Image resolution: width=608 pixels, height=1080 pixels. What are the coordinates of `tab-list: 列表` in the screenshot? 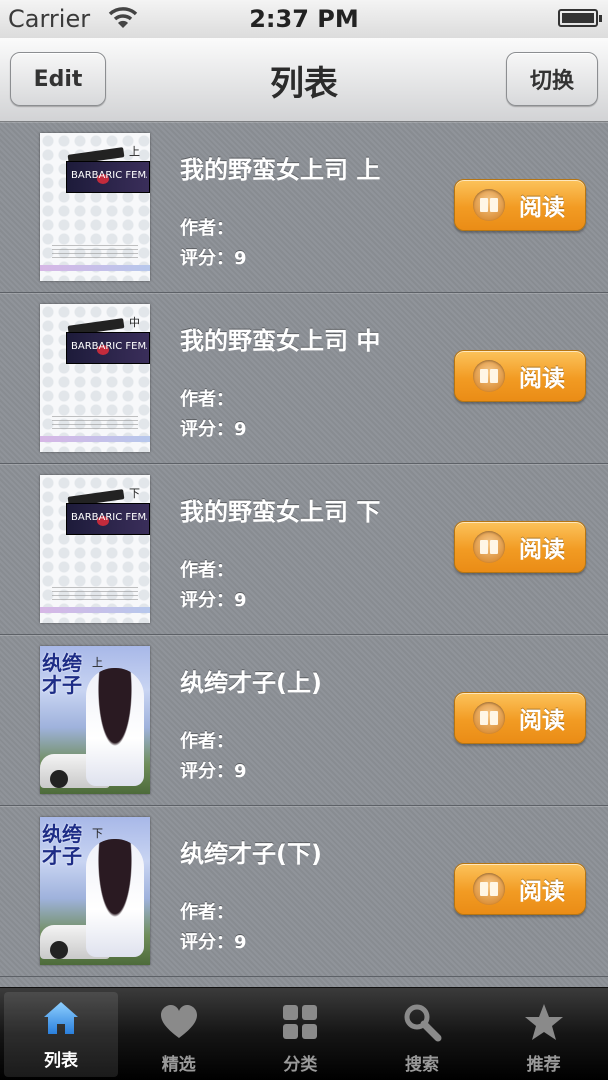 It's located at (61, 1034).